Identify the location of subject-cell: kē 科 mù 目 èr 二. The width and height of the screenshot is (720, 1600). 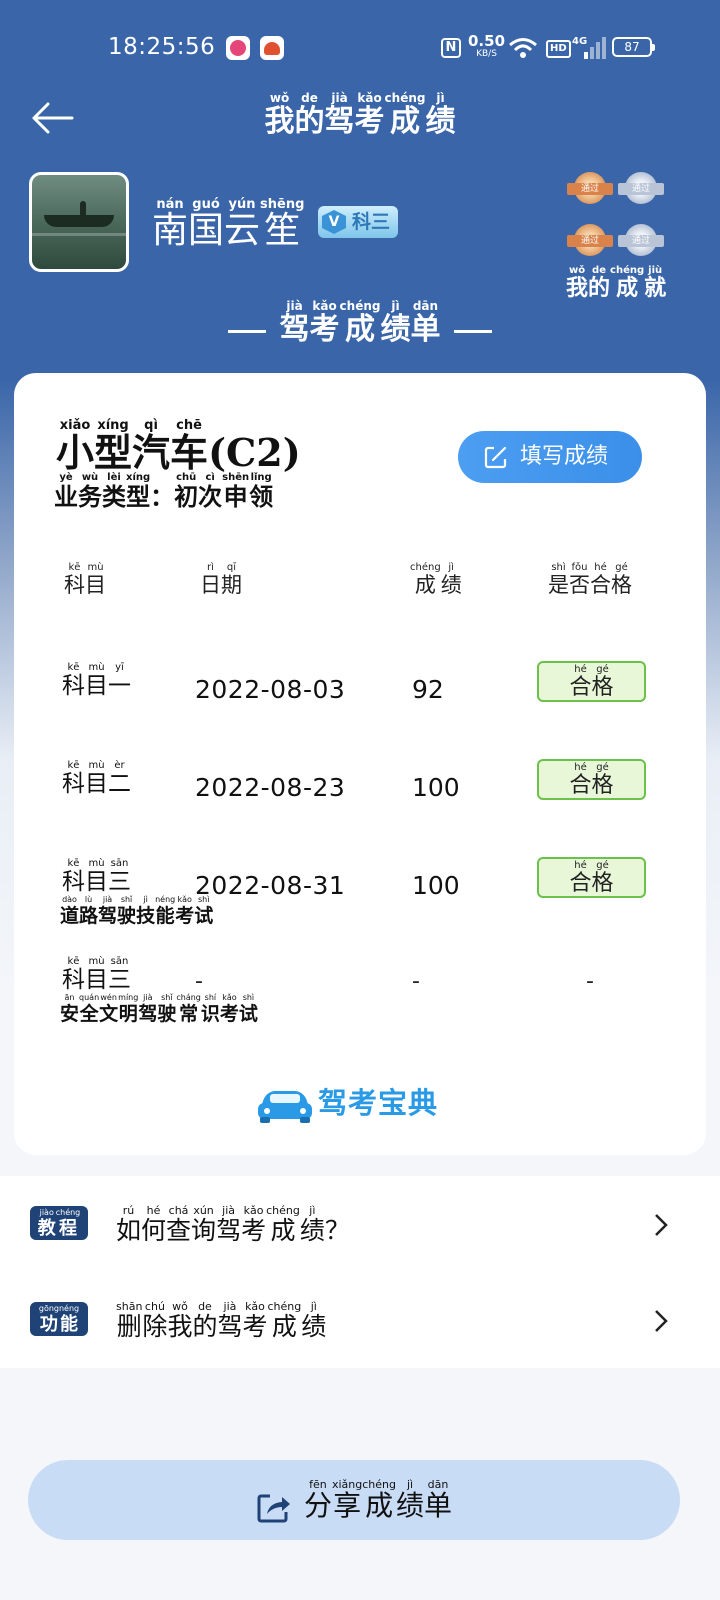
(96, 778).